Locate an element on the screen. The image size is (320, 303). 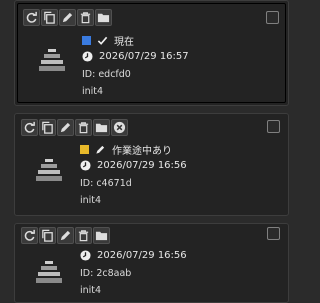
status-row: 作業途中あり is located at coordinates (126, 149).